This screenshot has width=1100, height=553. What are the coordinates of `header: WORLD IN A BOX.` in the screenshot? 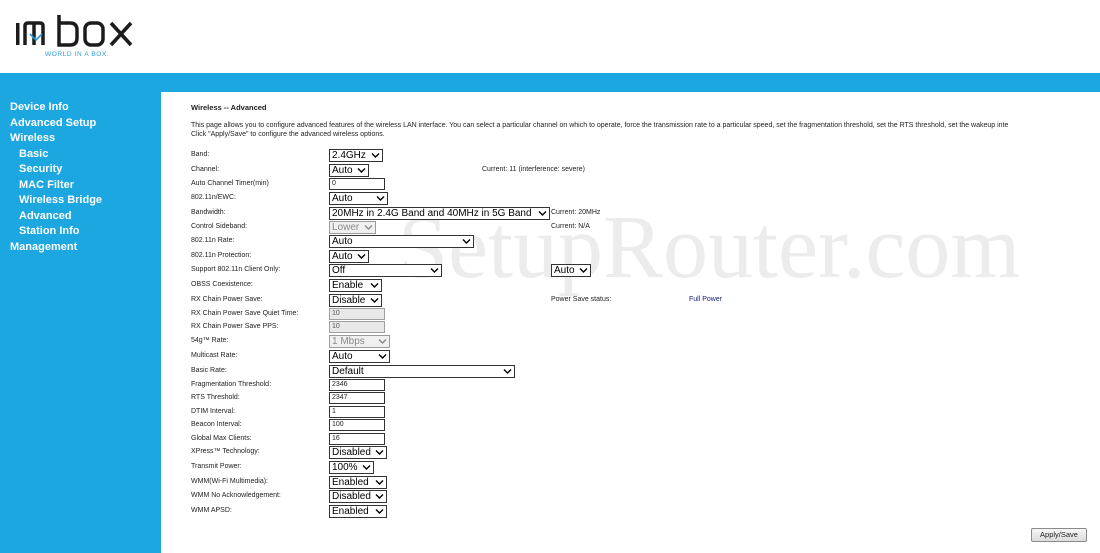 It's located at (550, 36).